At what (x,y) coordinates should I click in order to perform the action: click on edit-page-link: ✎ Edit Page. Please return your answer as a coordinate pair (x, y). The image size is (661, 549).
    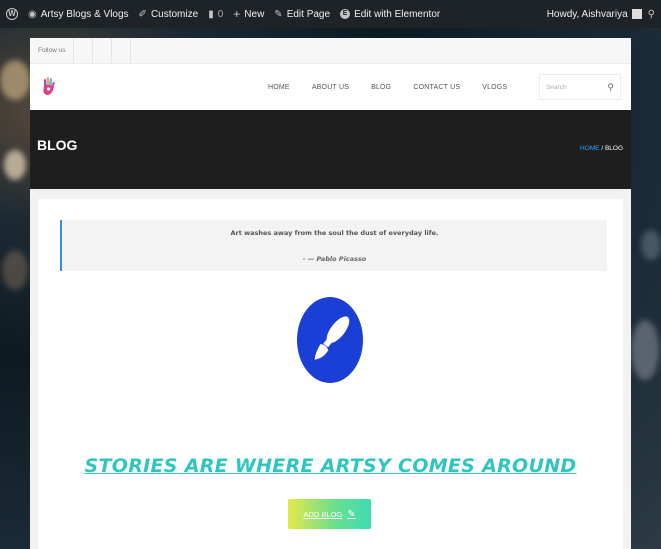
    Looking at the image, I should click on (302, 14).